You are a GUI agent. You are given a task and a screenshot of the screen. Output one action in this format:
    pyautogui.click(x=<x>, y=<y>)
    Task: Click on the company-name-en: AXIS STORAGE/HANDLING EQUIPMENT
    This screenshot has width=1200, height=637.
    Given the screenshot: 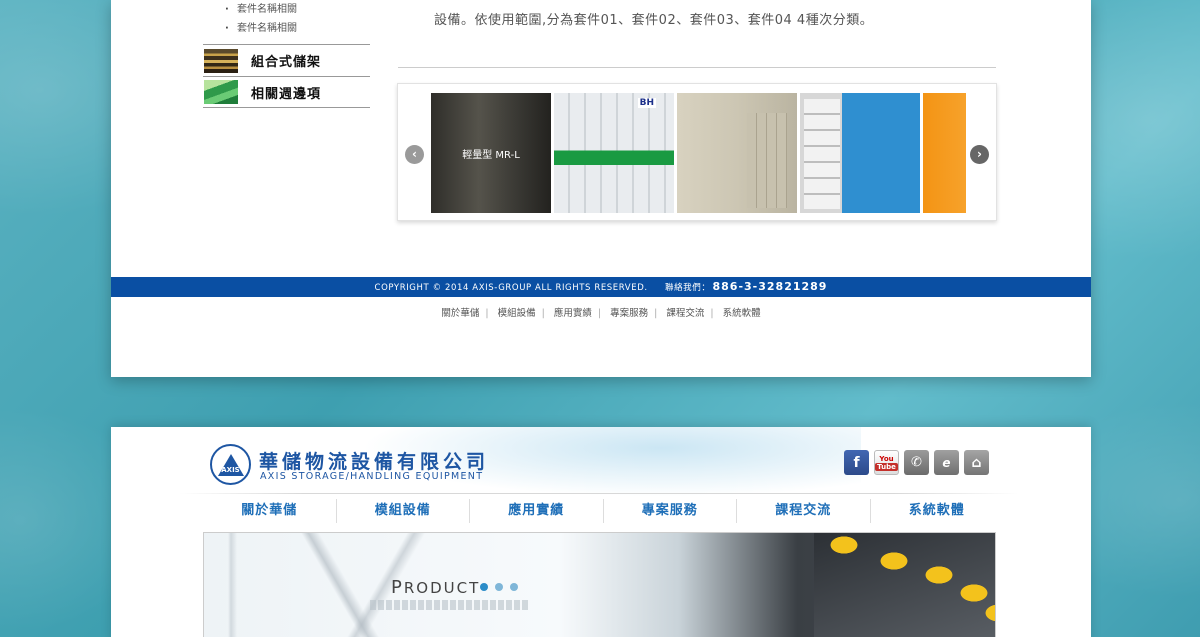 What is the action you would take?
    pyautogui.click(x=372, y=476)
    